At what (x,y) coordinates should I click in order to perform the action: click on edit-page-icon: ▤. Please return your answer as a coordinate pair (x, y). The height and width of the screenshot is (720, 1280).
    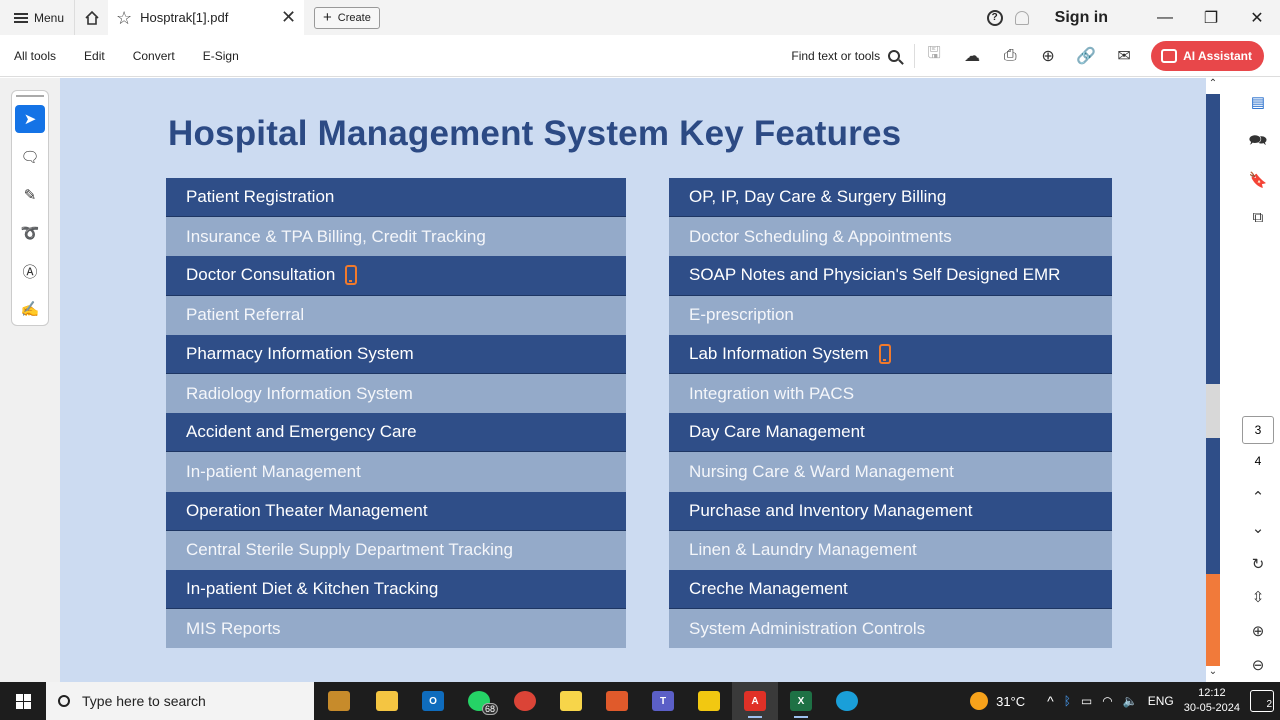
    Looking at the image, I should click on (1258, 102).